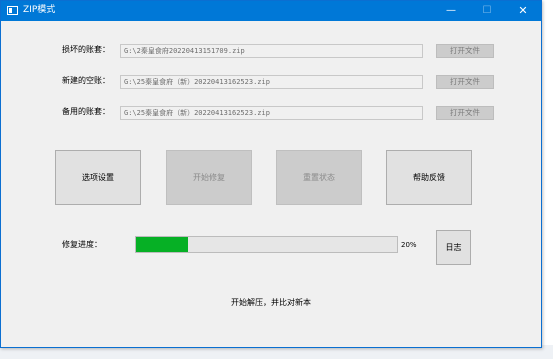  What do you see at coordinates (271, 51) in the screenshot?
I see `damaged-set-path-field: G:\2秦皇食府20220413151709.zip` at bounding box center [271, 51].